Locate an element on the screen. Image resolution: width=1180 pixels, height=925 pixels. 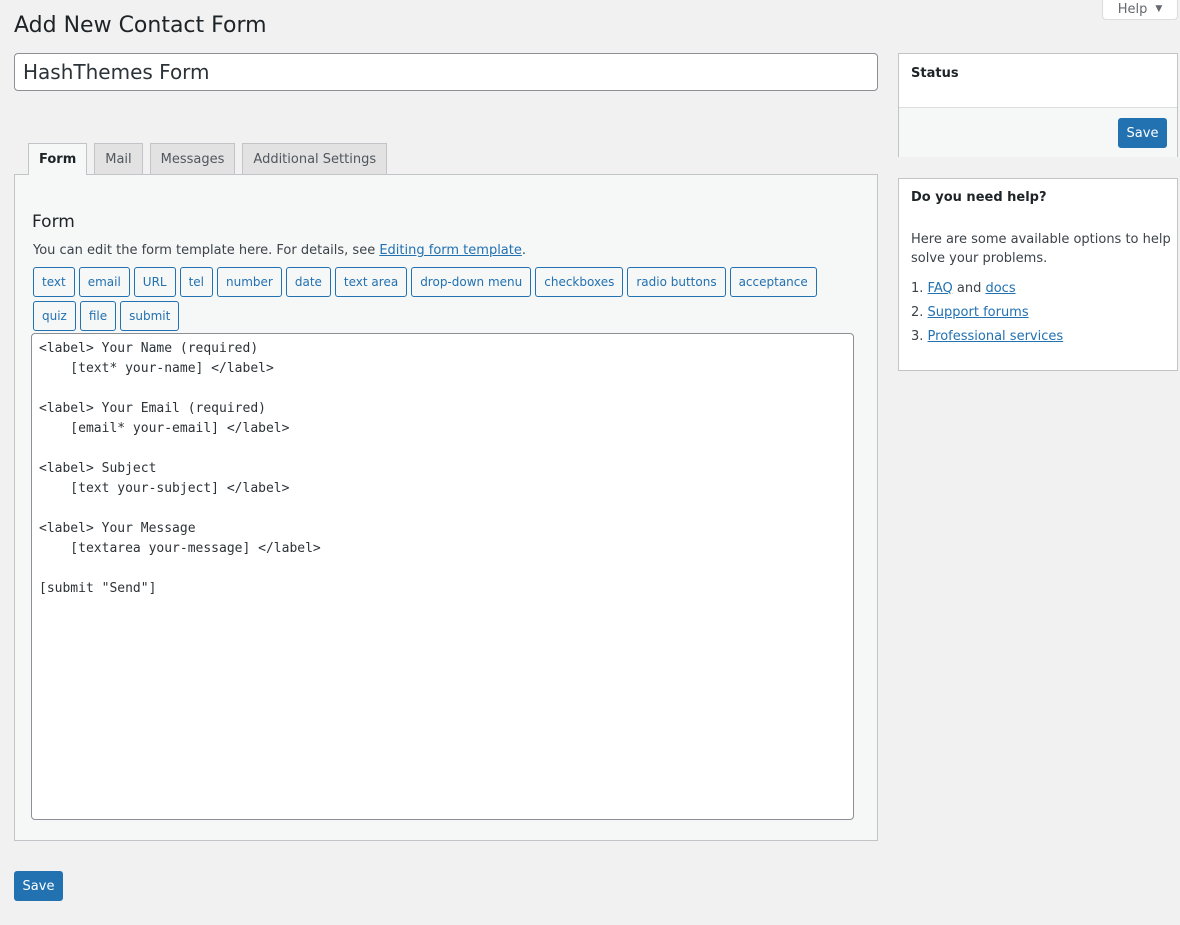
list-number: 2. is located at coordinates (917, 312).